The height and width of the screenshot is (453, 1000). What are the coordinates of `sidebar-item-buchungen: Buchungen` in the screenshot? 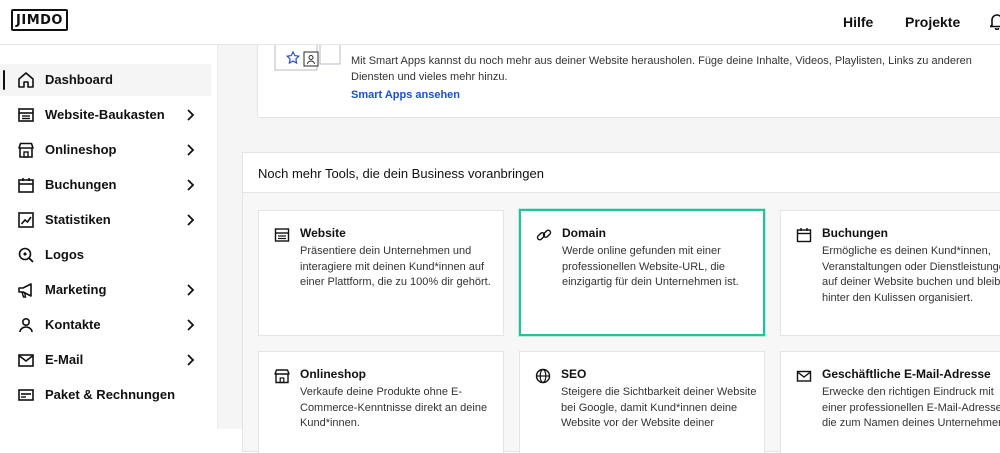 It's located at (105, 185).